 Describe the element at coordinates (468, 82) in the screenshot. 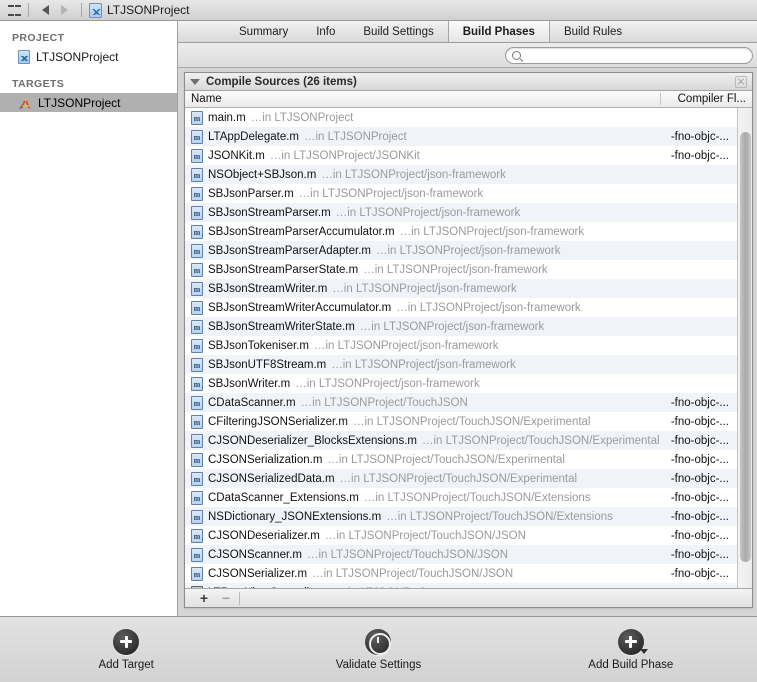

I see `phase-header: Compile Sources (26 items)` at that location.